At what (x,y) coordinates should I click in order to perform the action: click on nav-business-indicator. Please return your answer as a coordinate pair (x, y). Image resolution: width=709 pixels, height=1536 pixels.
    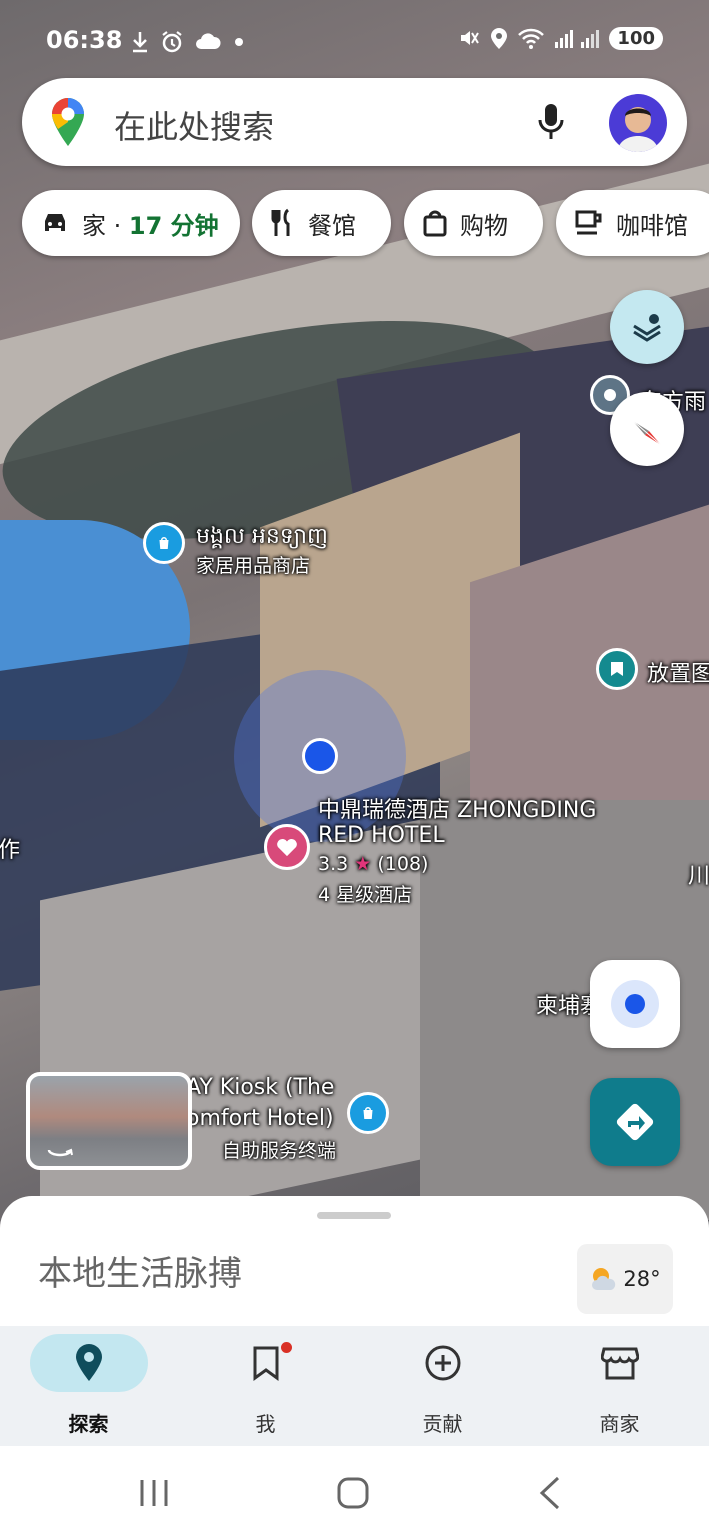
    Looking at the image, I should click on (620, 1363).